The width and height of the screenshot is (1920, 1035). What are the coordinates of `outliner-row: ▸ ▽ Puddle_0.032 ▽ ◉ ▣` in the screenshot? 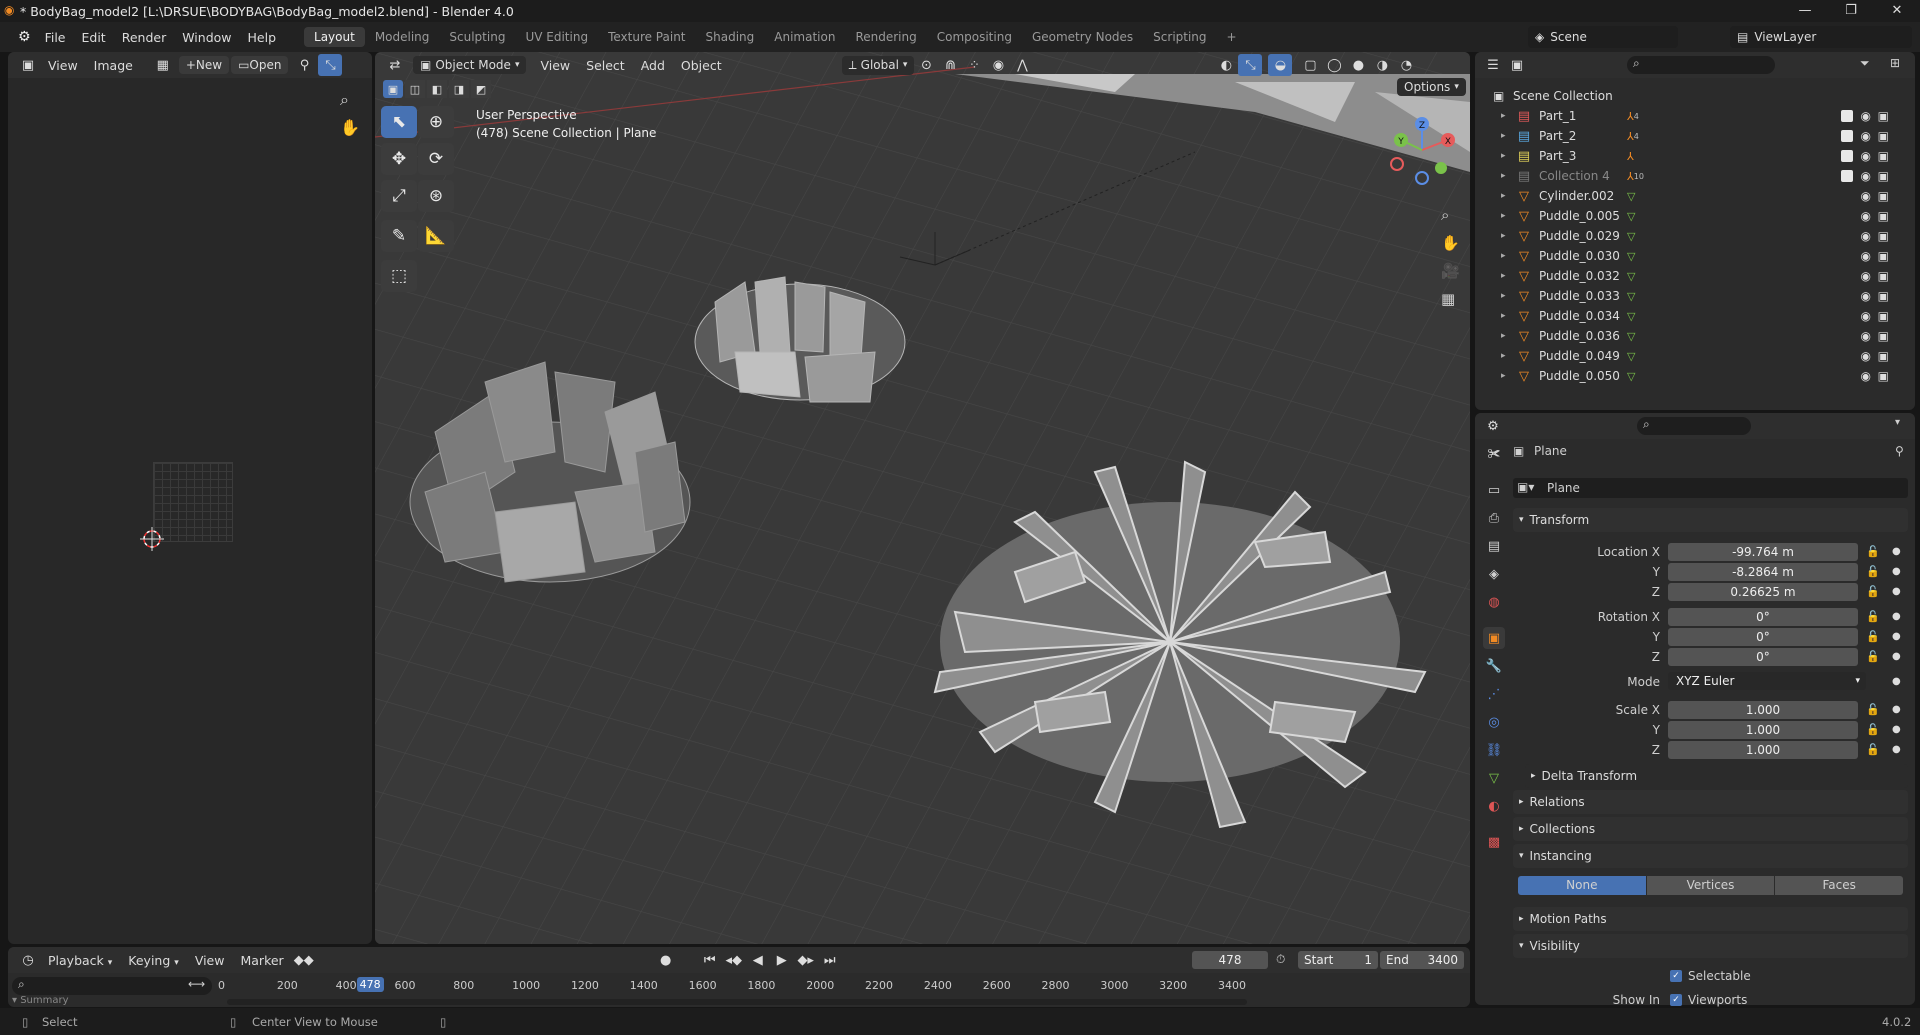 It's located at (1695, 276).